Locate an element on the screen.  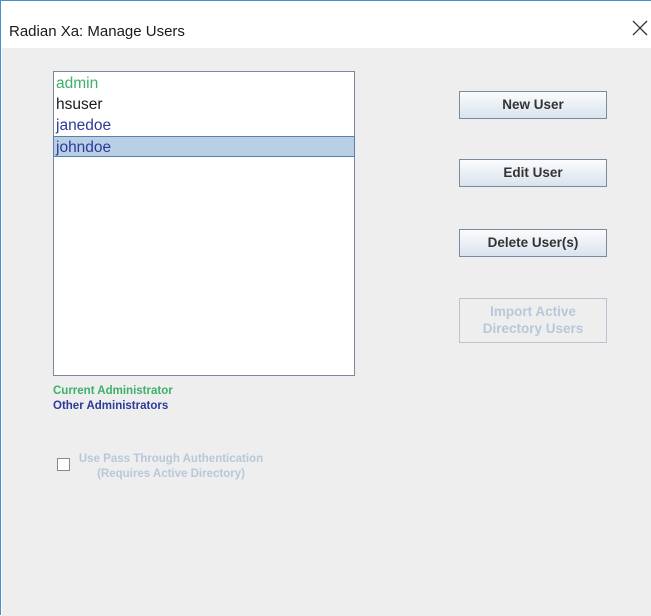
new-user-label: New User is located at coordinates (533, 104).